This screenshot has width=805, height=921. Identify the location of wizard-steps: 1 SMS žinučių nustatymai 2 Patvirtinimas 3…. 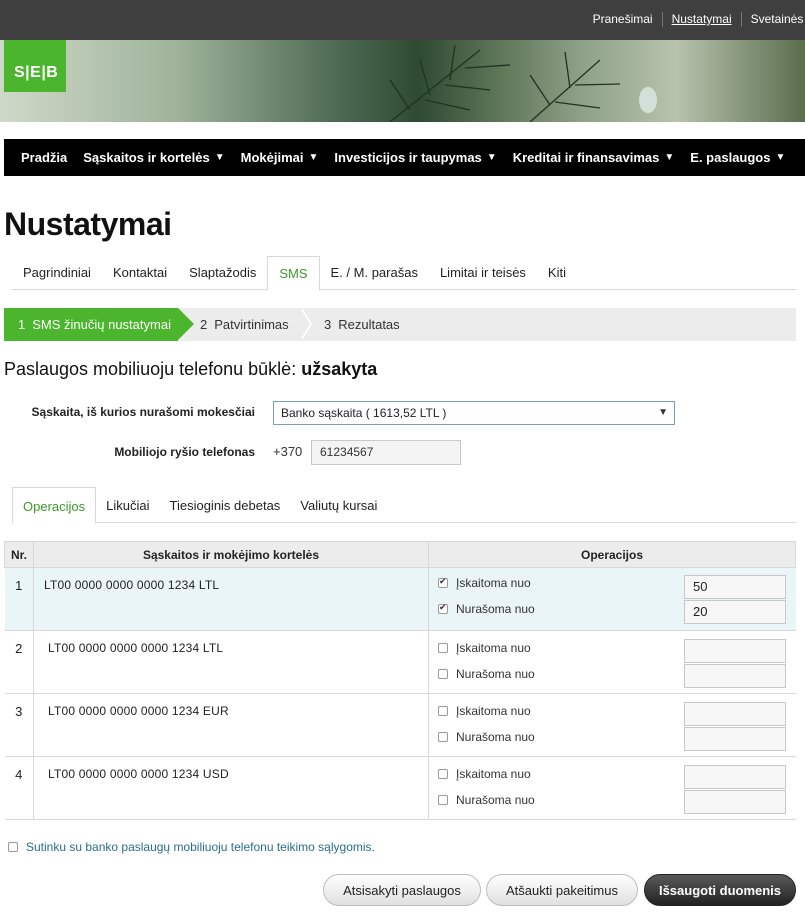
(400, 324).